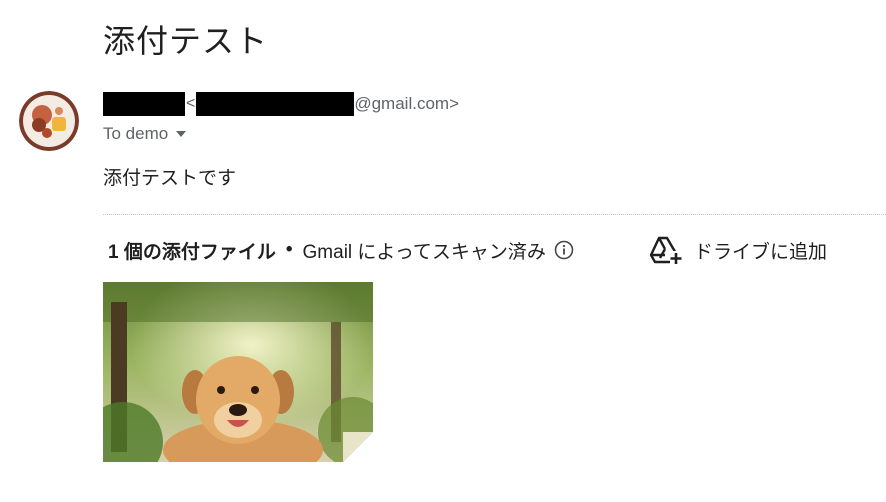 This screenshot has height=502, width=886. I want to click on chevron-down-icon, so click(181, 134).